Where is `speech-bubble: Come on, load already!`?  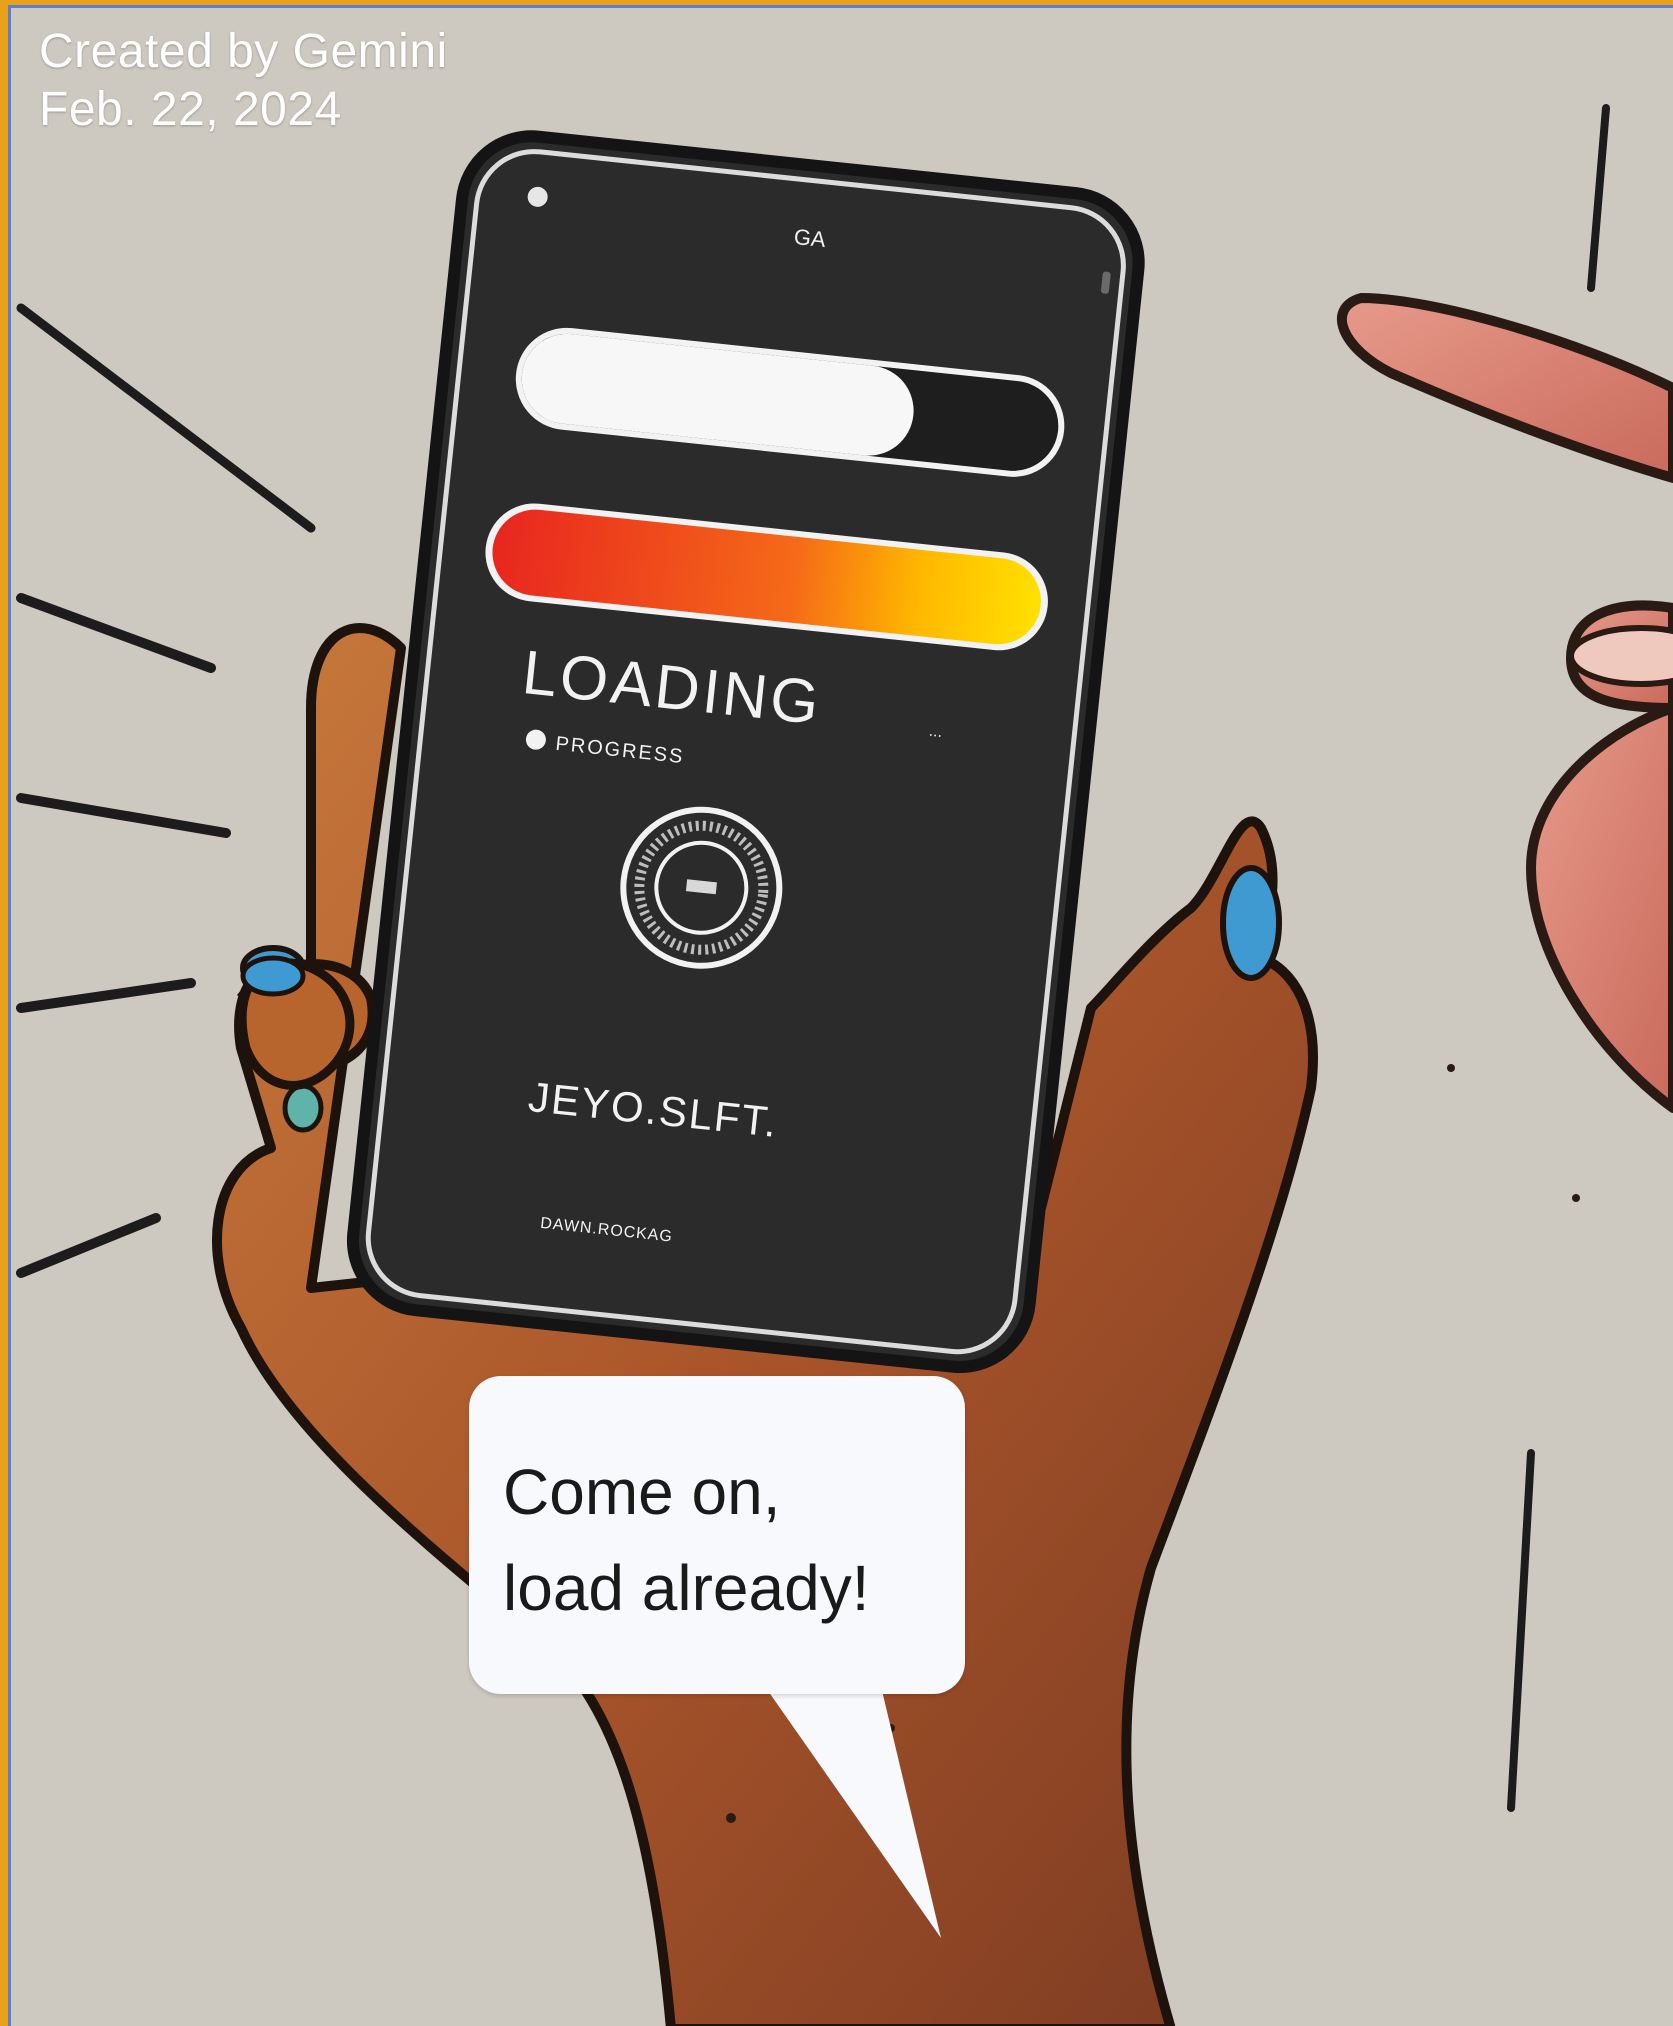 speech-bubble: Come on, load already! is located at coordinates (717, 1535).